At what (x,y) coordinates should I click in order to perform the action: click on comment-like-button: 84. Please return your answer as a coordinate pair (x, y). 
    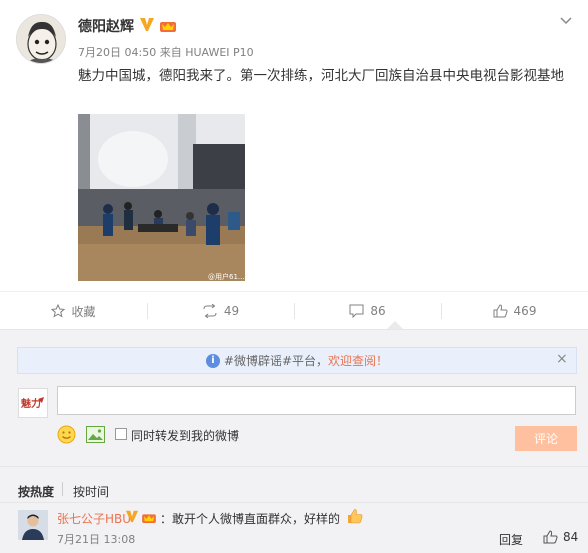
    Looking at the image, I should click on (560, 537).